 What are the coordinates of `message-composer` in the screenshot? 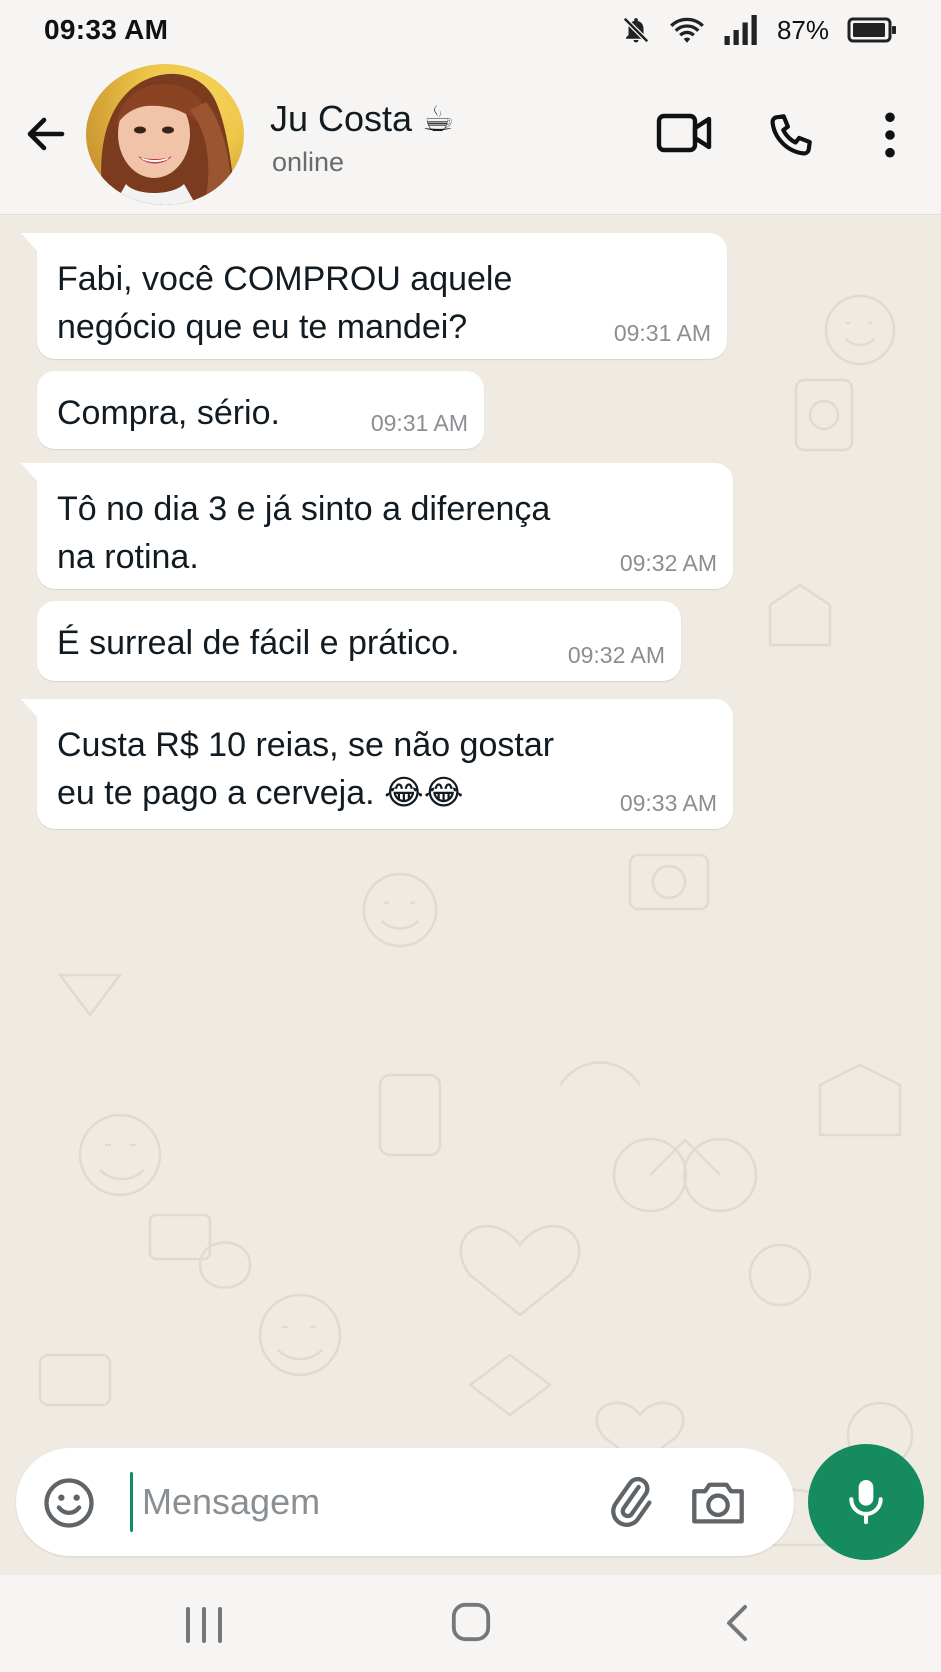 It's located at (405, 1502).